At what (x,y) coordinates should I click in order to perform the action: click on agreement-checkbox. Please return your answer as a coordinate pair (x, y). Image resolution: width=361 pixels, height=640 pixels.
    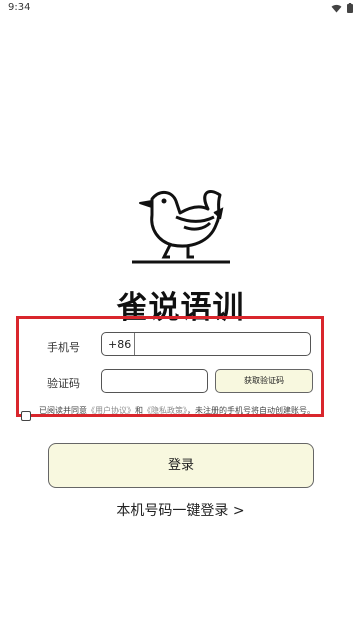
    Looking at the image, I should click on (26, 416).